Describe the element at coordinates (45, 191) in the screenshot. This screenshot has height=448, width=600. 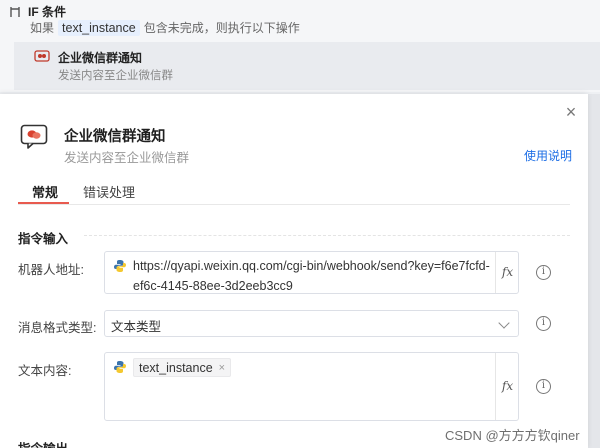
I see `tab-general: 常规` at that location.